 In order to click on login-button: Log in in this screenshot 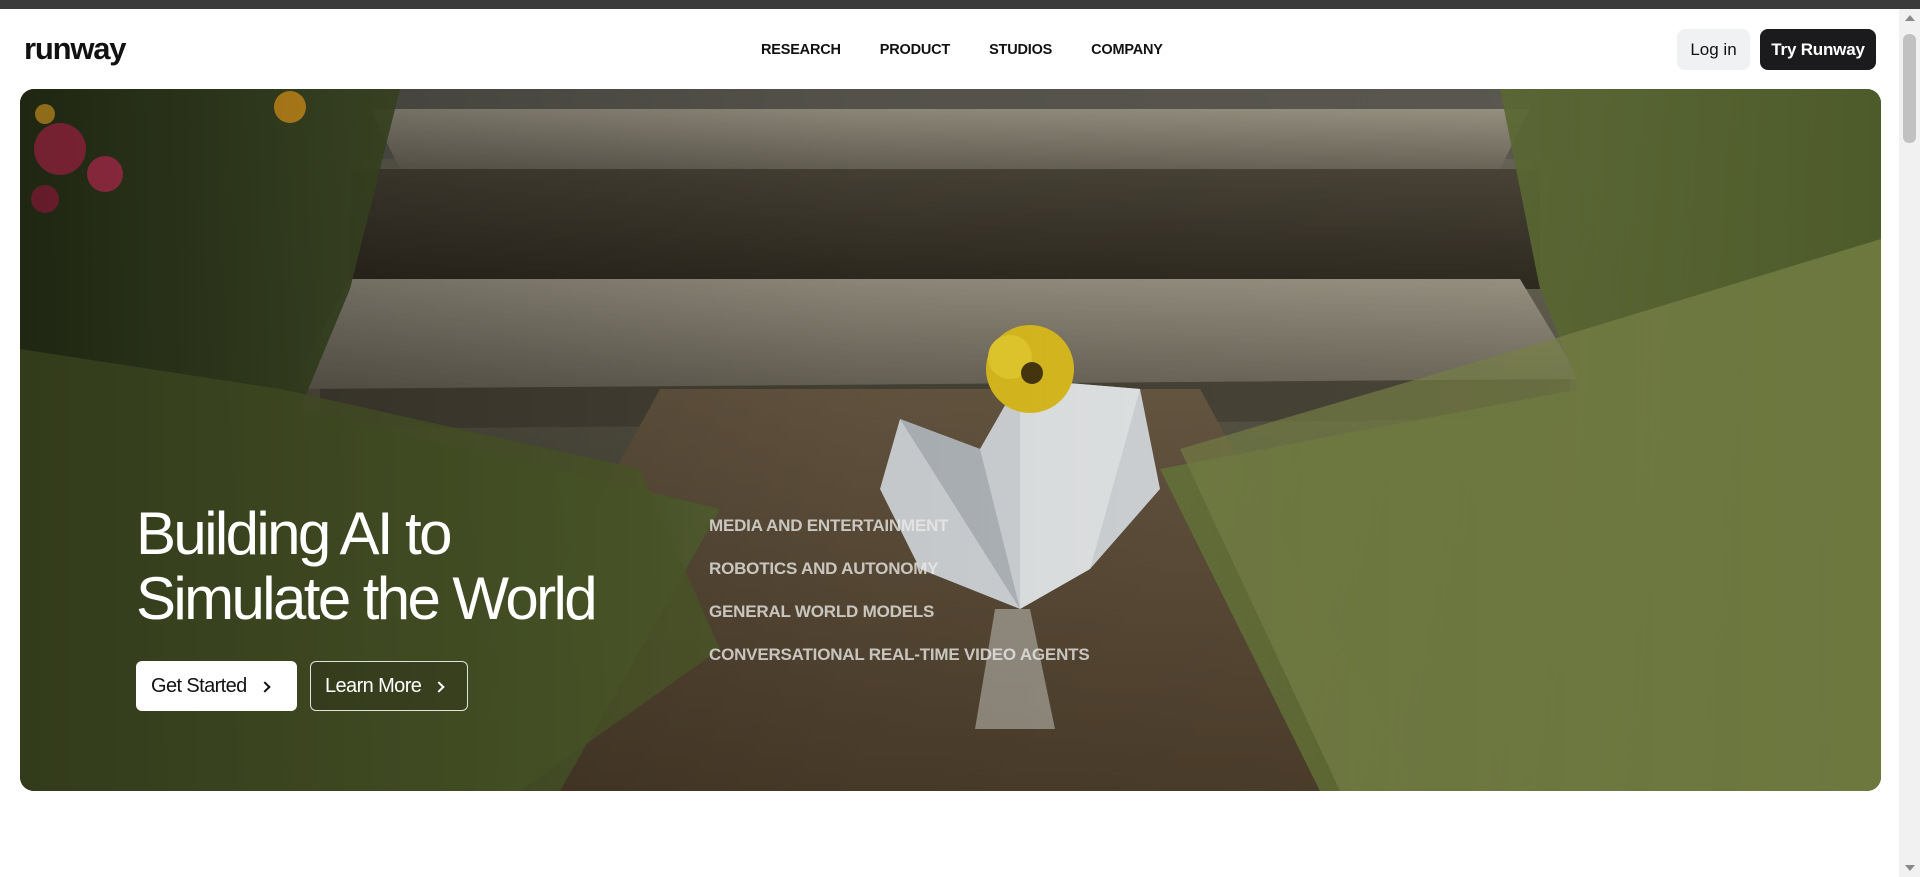, I will do `click(1713, 49)`.